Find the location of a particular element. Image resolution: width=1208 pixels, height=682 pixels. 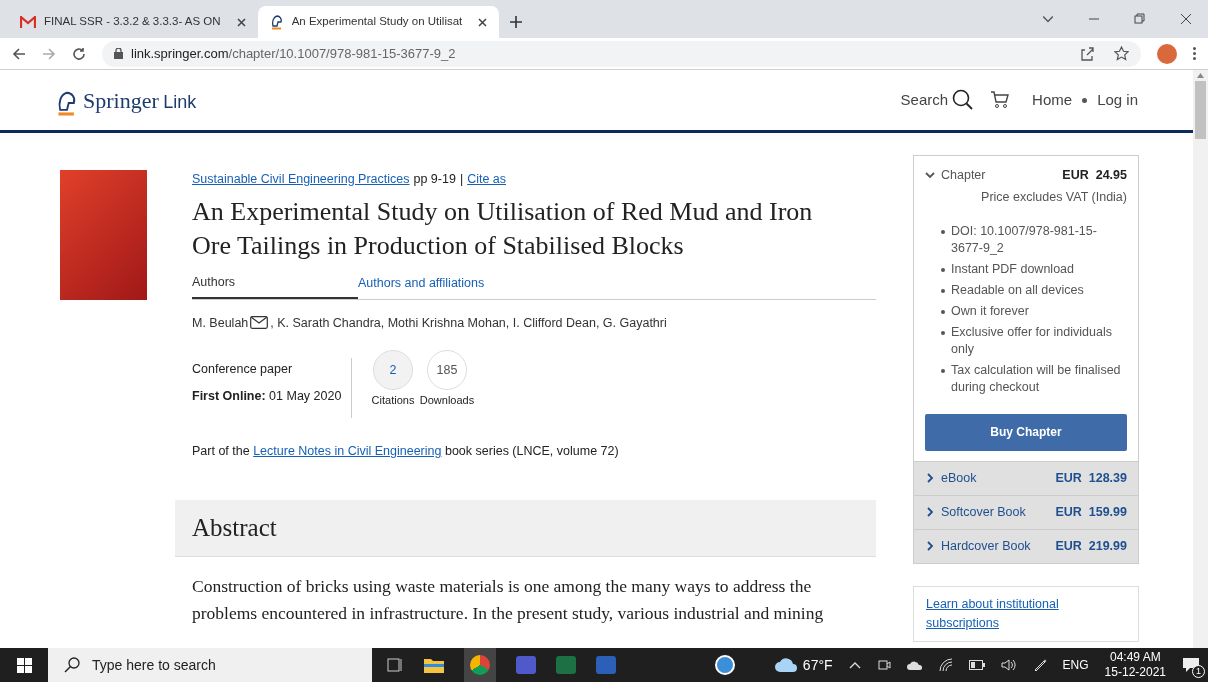

camera-icon is located at coordinates (883, 665).